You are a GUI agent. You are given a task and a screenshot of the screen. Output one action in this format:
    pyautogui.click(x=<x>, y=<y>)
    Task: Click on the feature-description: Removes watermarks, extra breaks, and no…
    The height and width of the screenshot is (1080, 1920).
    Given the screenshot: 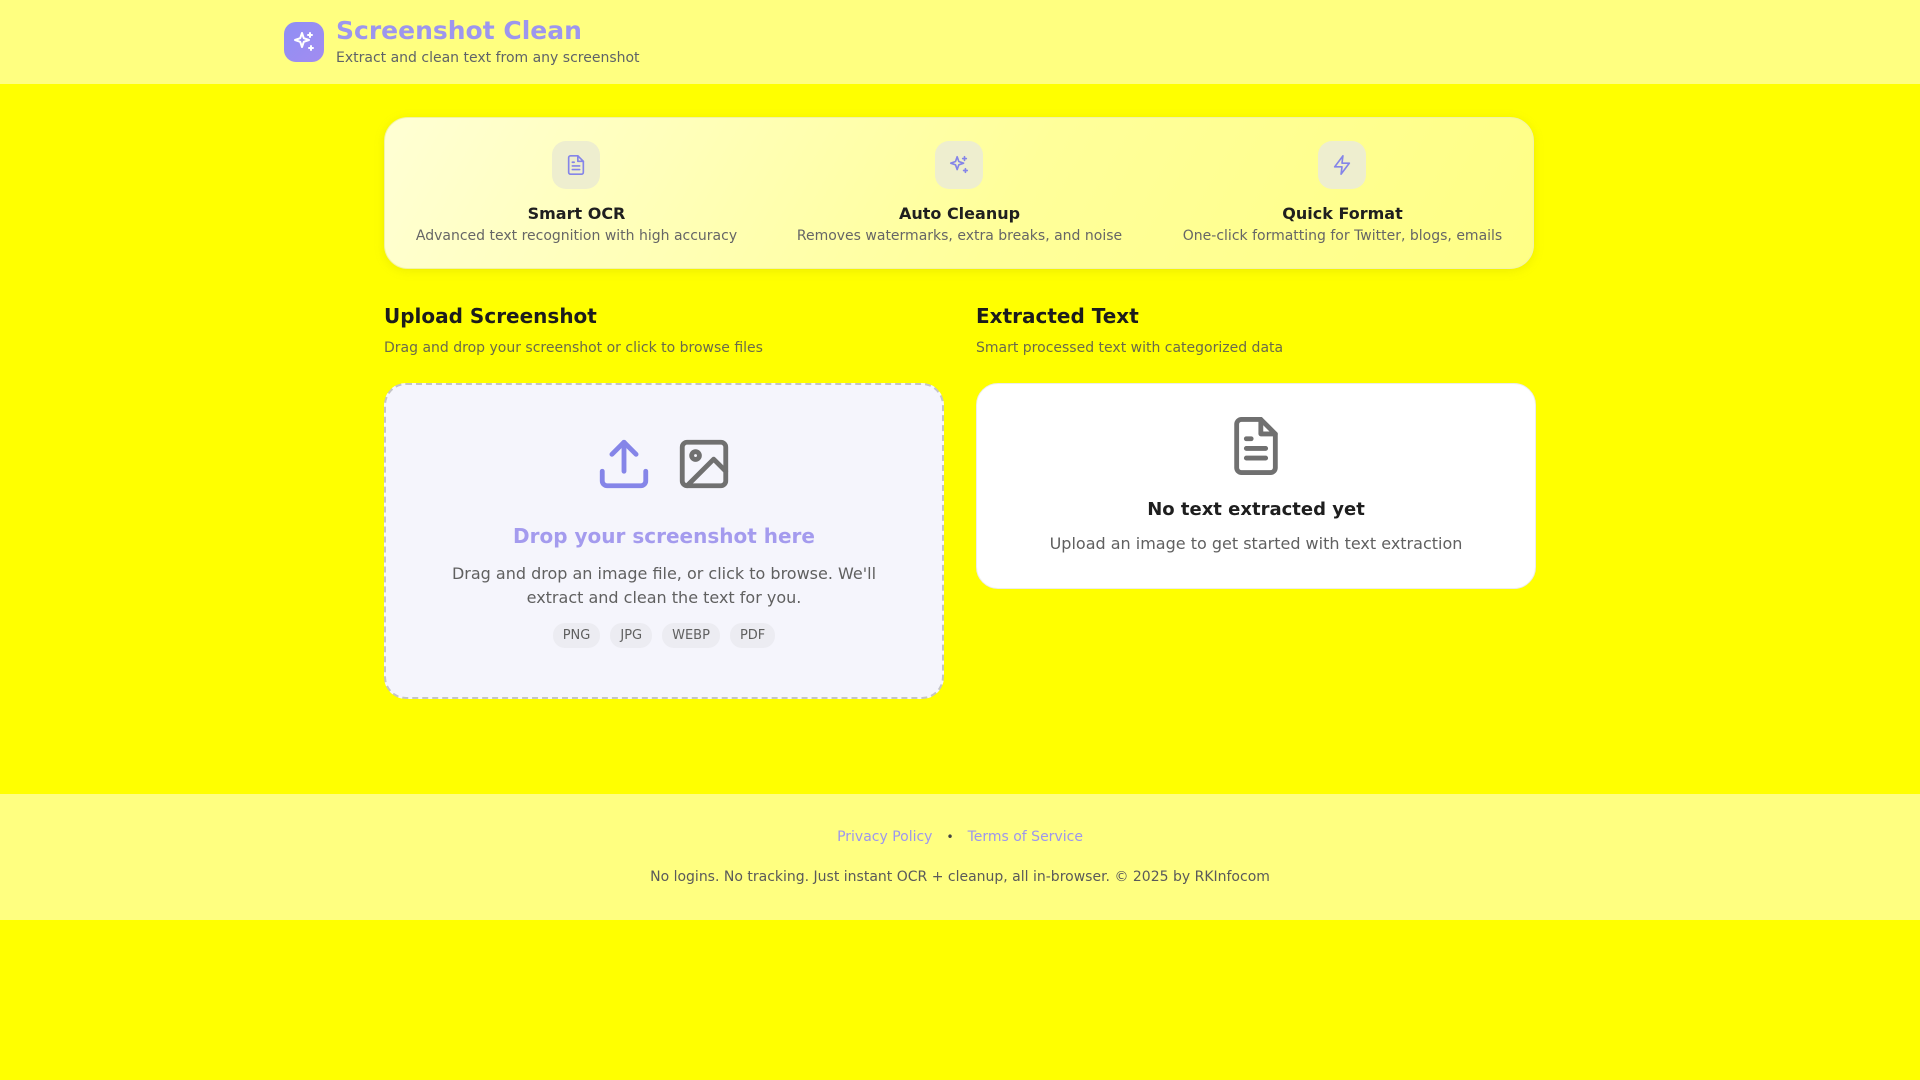 What is the action you would take?
    pyautogui.click(x=959, y=236)
    